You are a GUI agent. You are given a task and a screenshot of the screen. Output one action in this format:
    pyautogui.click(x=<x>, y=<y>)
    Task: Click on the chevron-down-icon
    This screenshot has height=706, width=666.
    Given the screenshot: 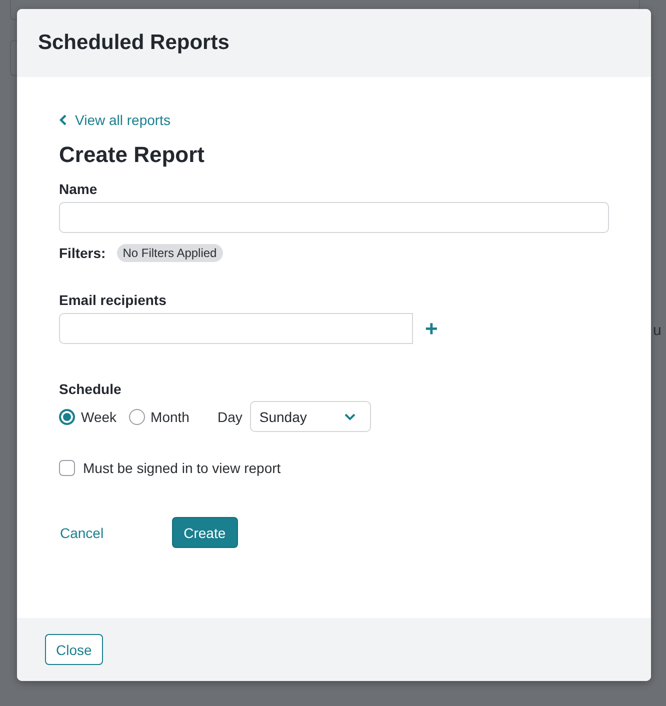 What is the action you would take?
    pyautogui.click(x=350, y=416)
    